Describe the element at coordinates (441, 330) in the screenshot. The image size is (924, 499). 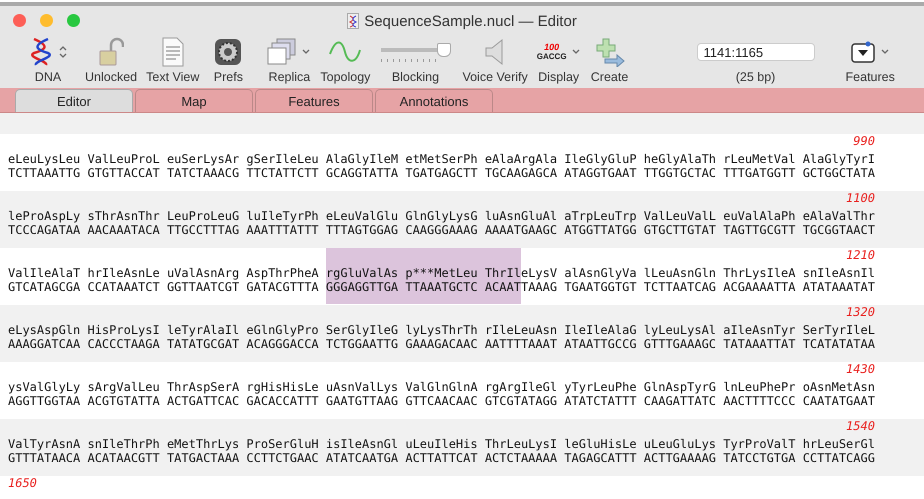
I see `protein-sequence: eLysAspGln HisProLysI leTyrAlaIl eGlnGlyPro SerGlyIleG lyLysThrTh rIleLeuAsn IleIleAlaG lyLeuLysAl aIleAsnTyr SerTyrIleL` at that location.